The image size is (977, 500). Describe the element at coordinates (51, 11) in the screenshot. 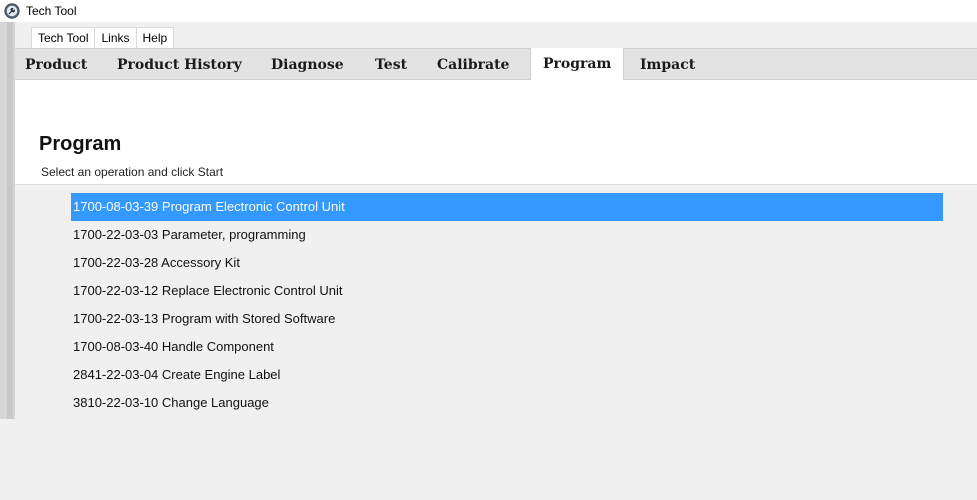

I see `window-title: Tech Tool` at that location.